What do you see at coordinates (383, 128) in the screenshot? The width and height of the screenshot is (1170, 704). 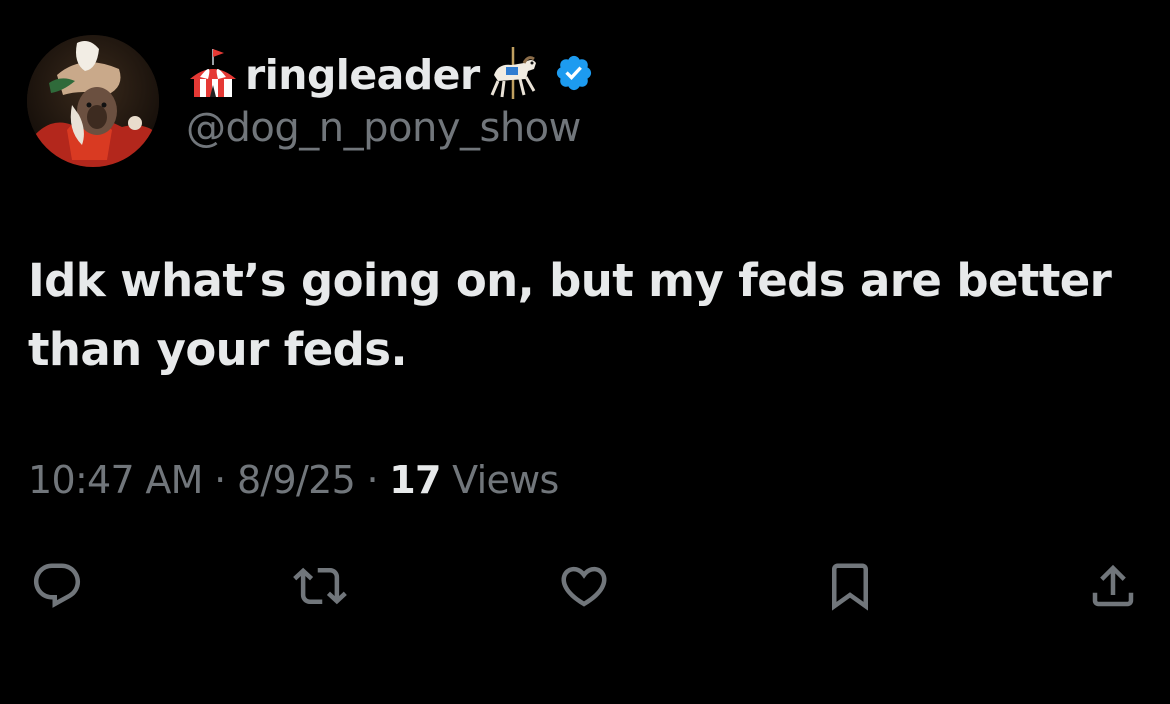 I see `author-handle: @dog_n_pony_show` at bounding box center [383, 128].